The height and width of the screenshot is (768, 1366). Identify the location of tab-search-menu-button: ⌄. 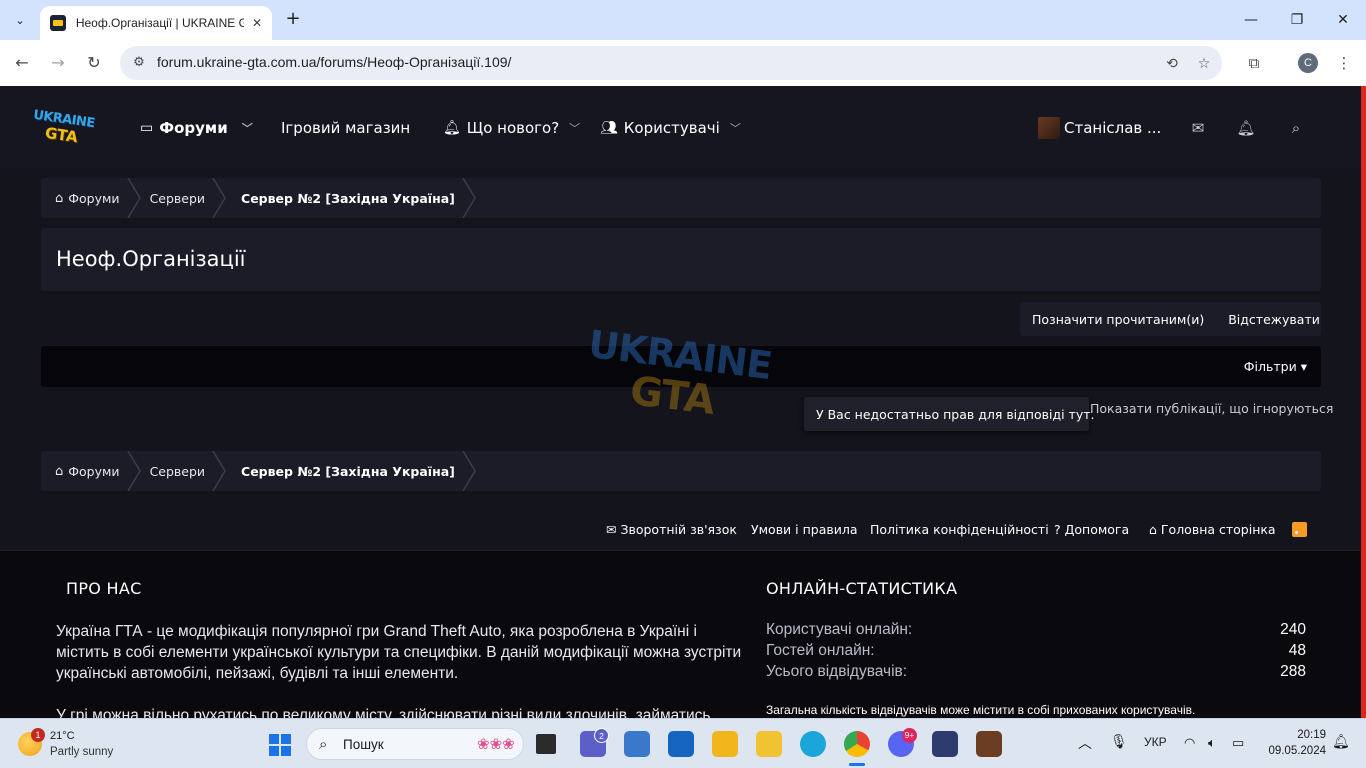
(20, 20).